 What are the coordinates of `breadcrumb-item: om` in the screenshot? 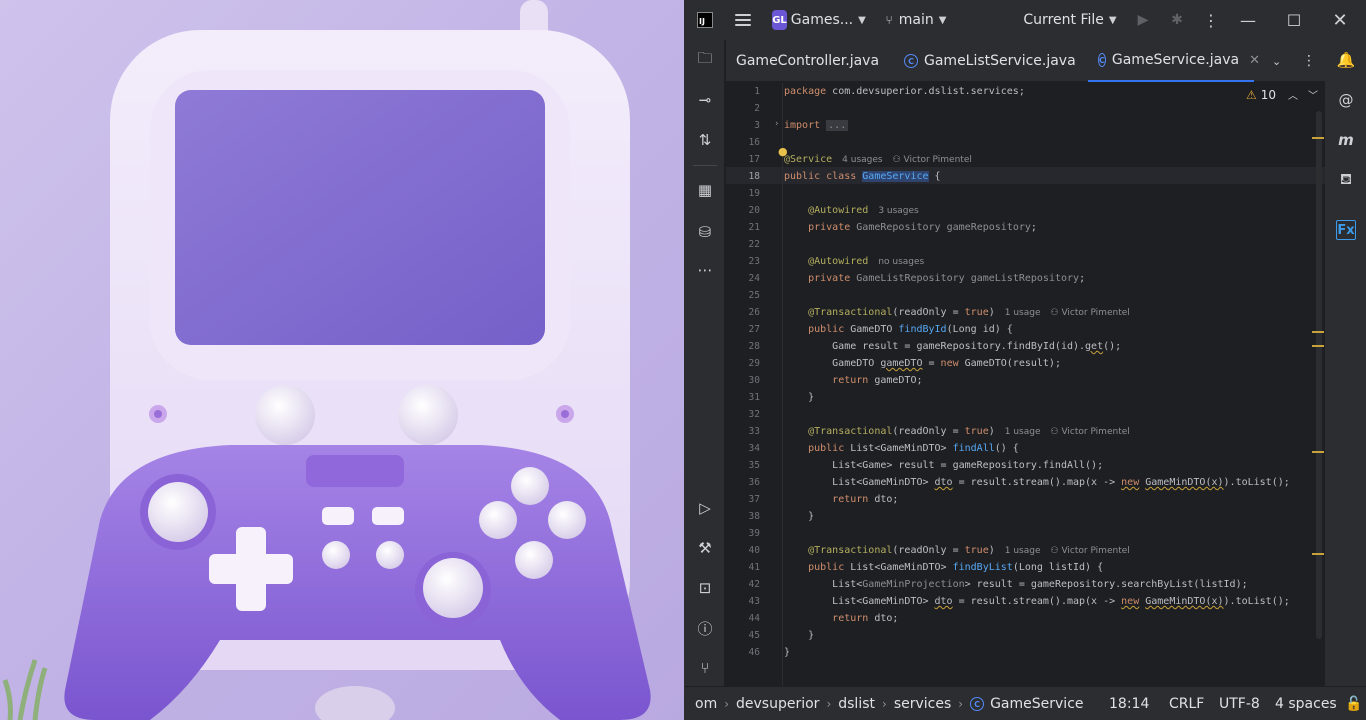 It's located at (706, 704).